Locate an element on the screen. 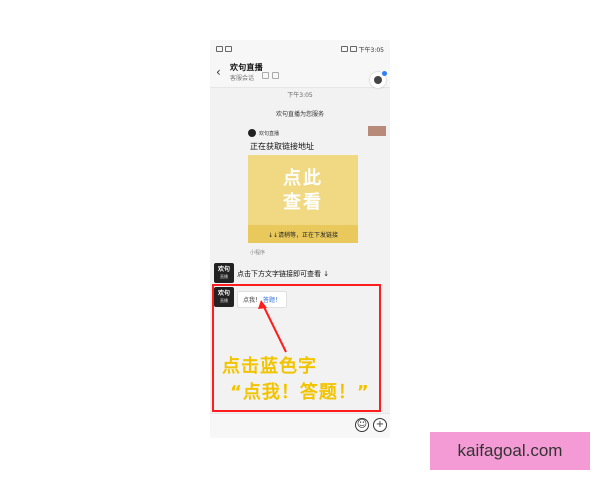 The image size is (600, 480). input-bar: ☺ + is located at coordinates (300, 425).